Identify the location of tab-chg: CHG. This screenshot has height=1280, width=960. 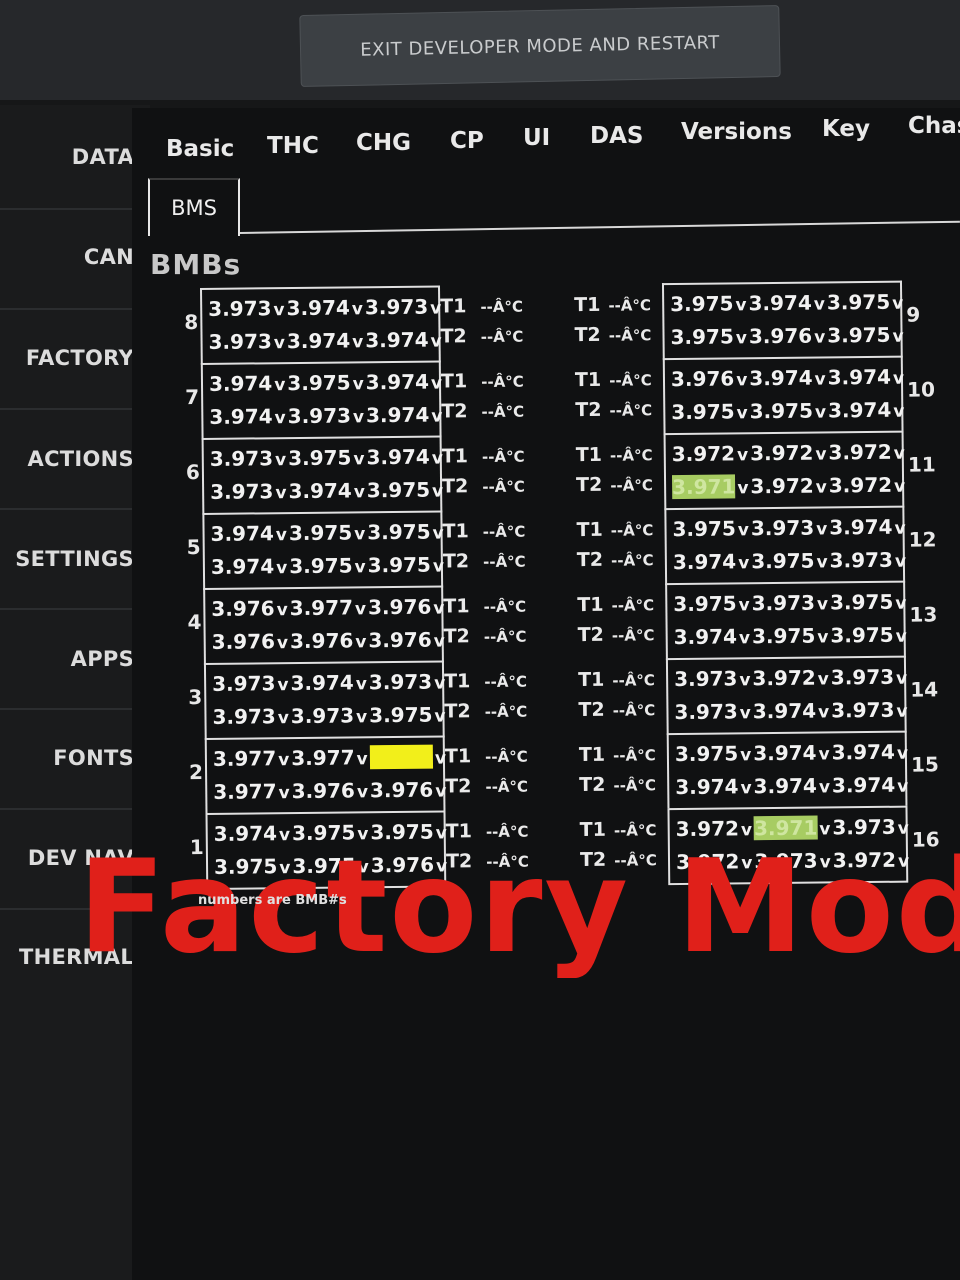
(383, 143).